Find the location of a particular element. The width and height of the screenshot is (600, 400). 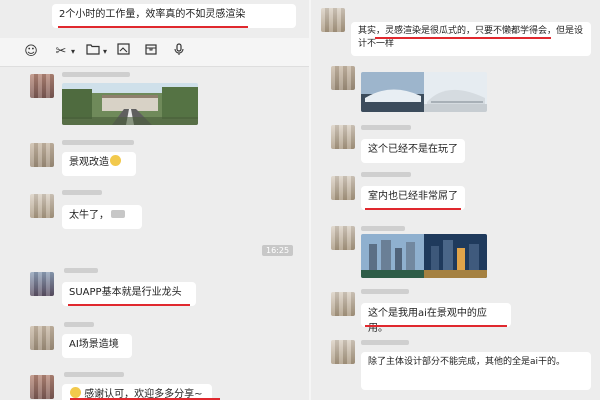

message-bubble: 室内也已经非常屌了 is located at coordinates (413, 198).